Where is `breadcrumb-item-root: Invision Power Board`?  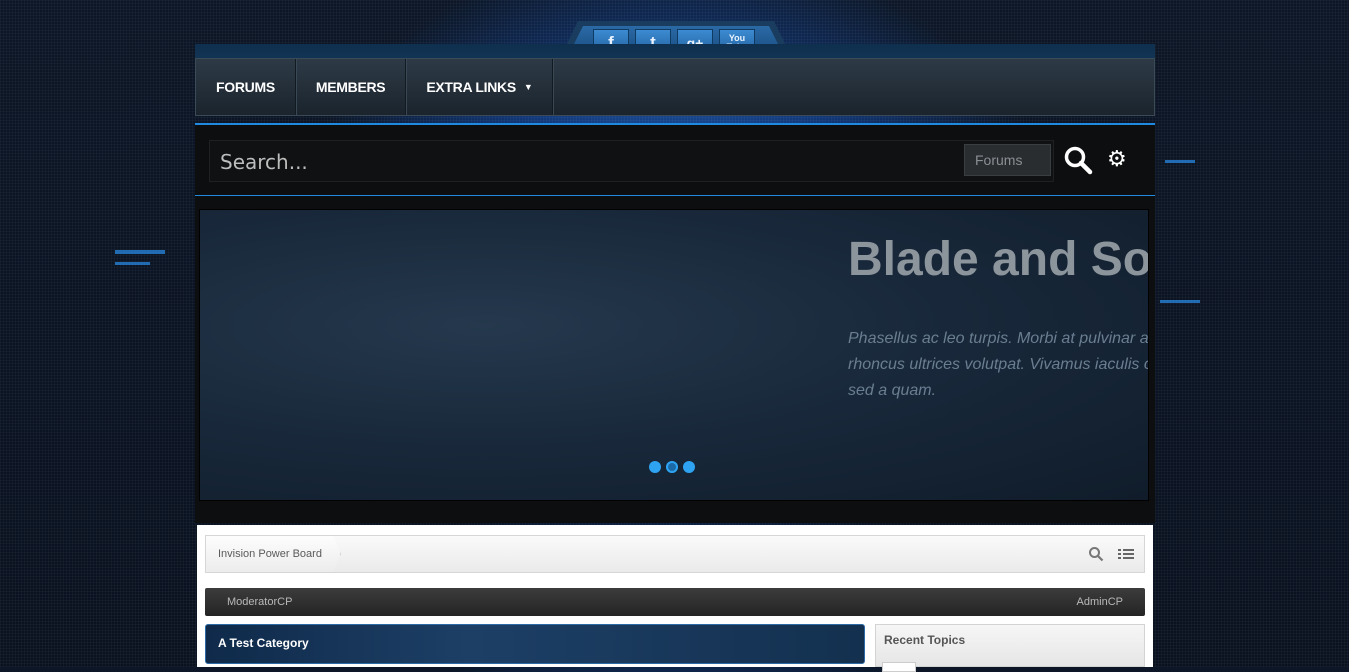 breadcrumb-item-root: Invision Power Board is located at coordinates (273, 554).